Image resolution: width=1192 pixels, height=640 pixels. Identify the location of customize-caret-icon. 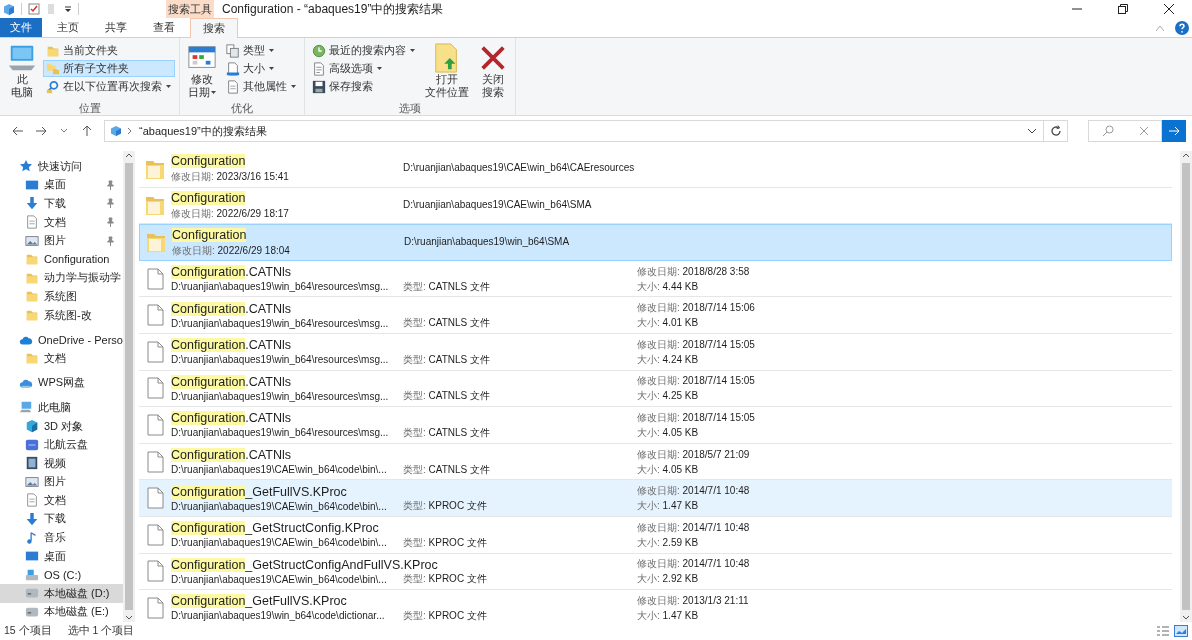
(68, 9).